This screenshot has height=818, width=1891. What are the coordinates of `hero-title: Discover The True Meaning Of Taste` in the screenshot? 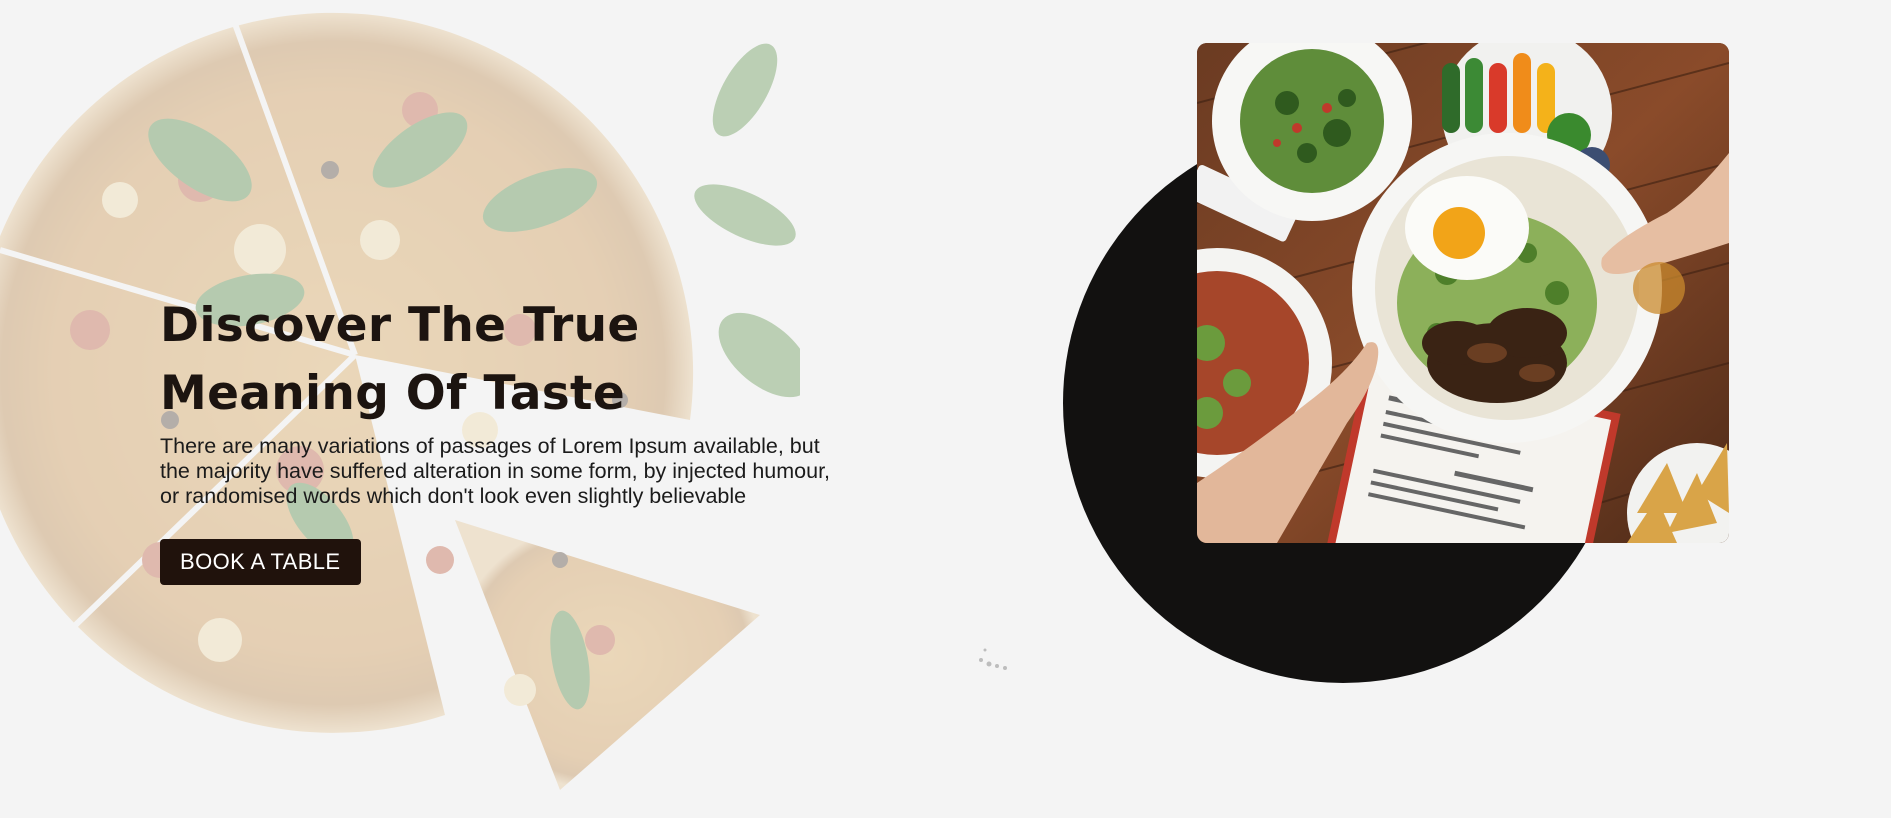 It's located at (400, 359).